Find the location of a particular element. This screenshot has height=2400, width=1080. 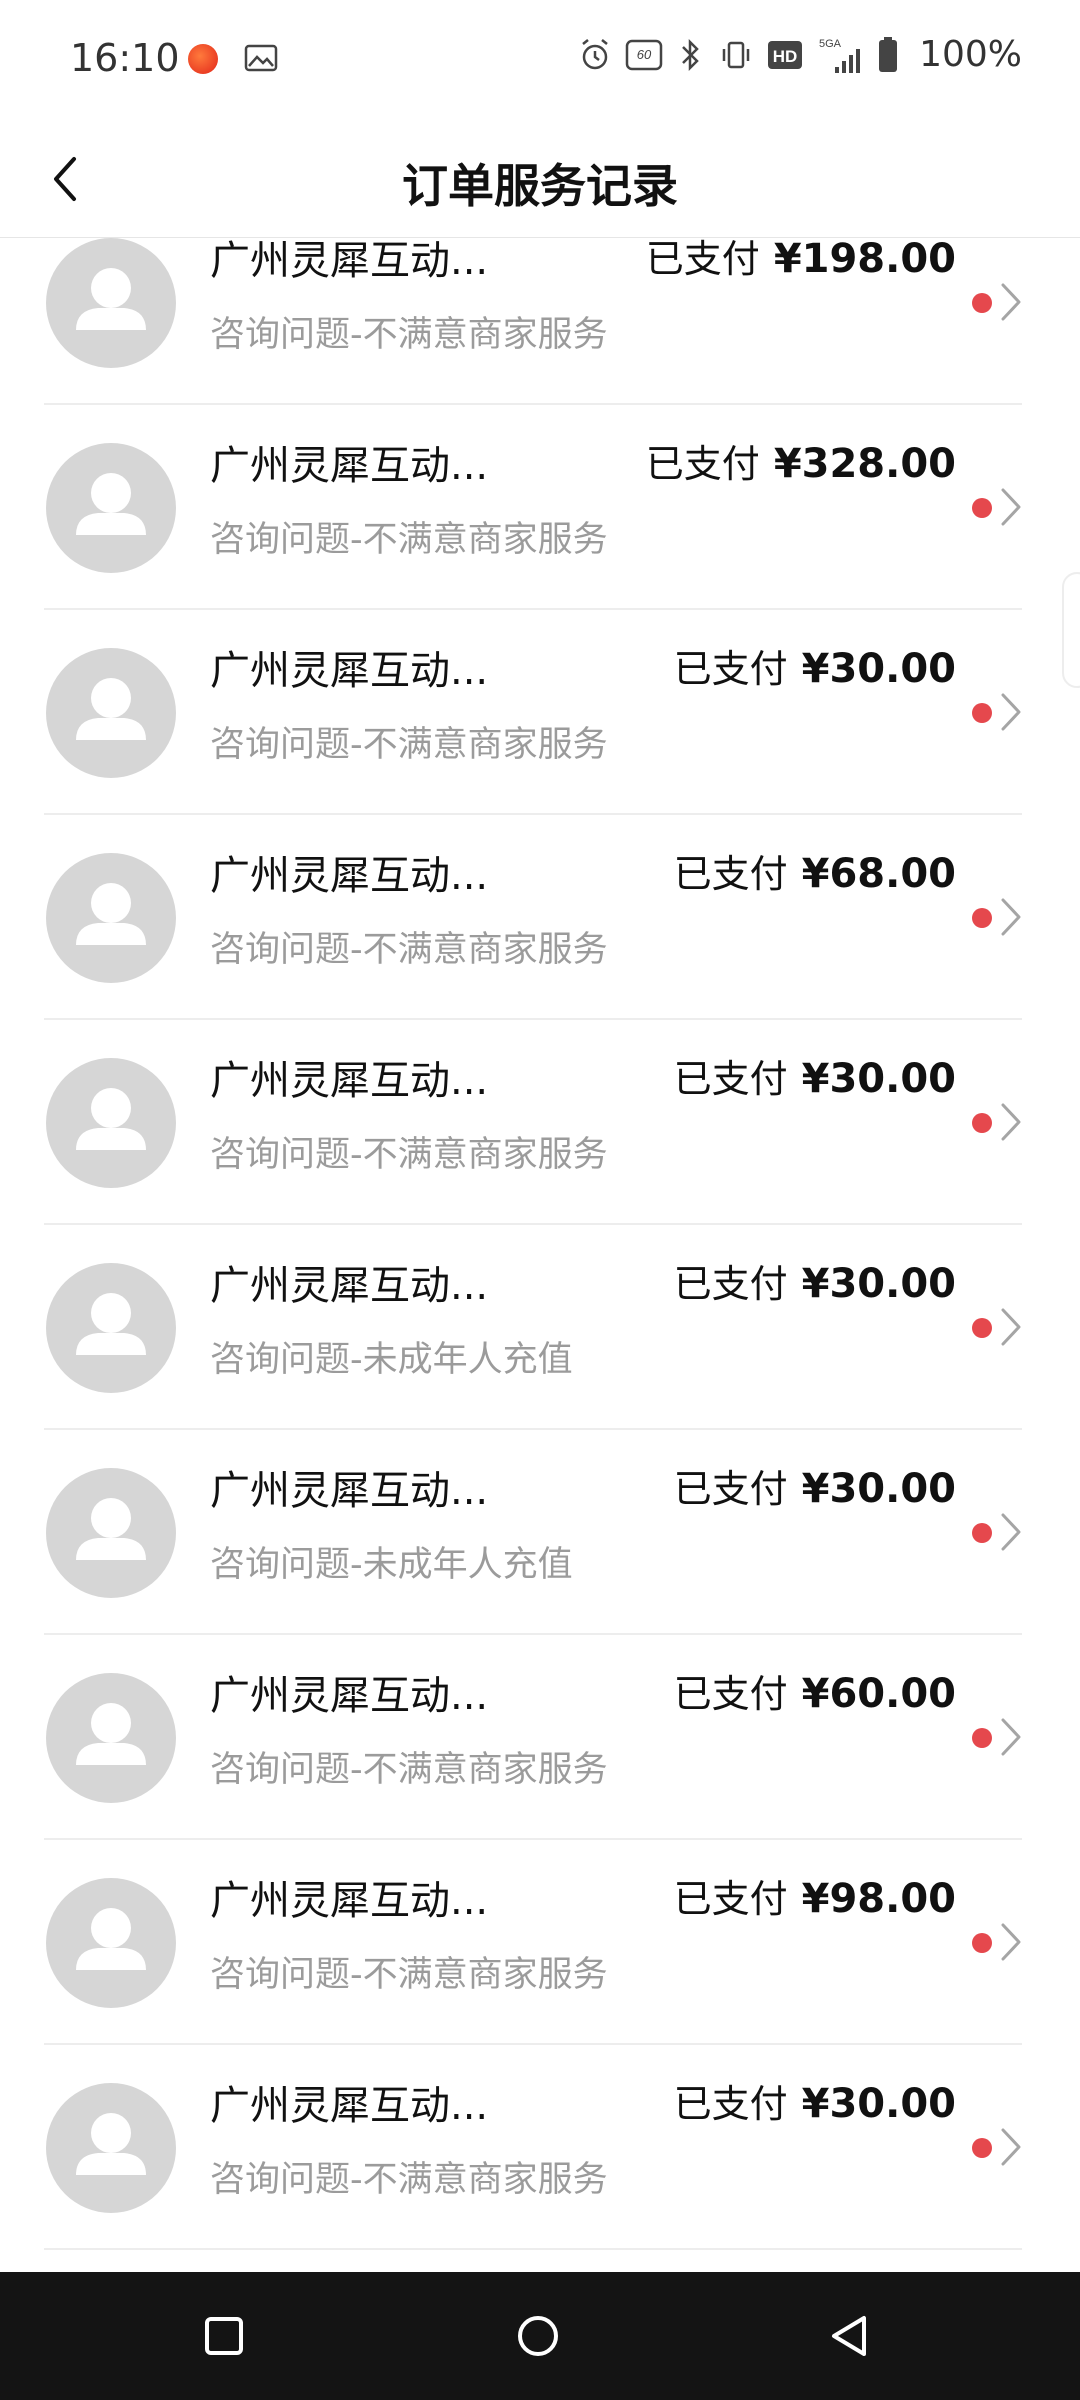

edge-handle is located at coordinates (1071, 630).